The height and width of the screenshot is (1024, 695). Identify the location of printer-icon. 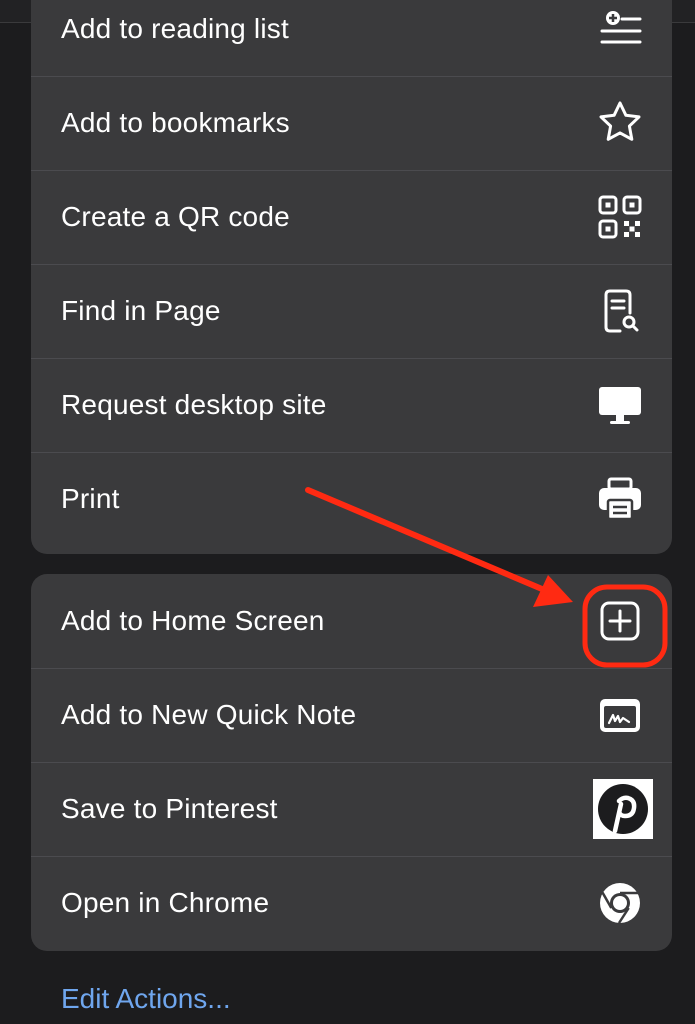
(620, 499).